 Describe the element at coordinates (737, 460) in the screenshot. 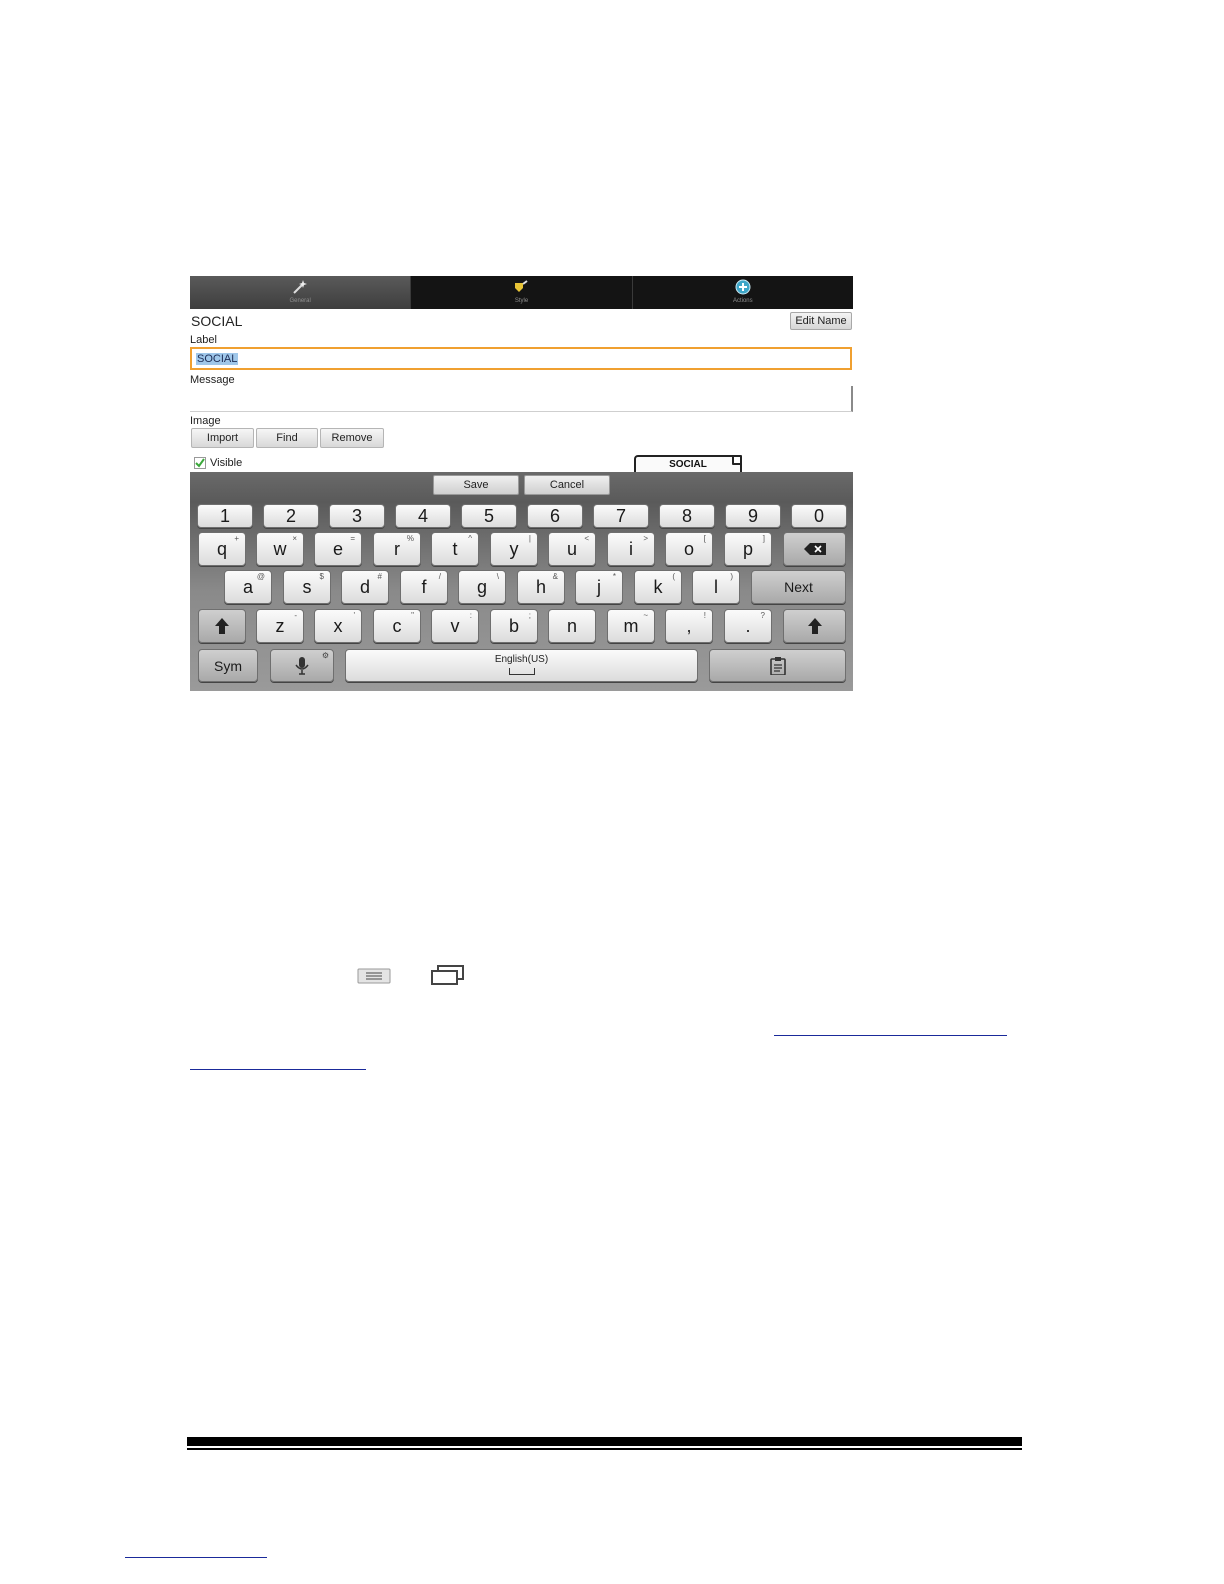

I see `corner-marker-icon` at that location.